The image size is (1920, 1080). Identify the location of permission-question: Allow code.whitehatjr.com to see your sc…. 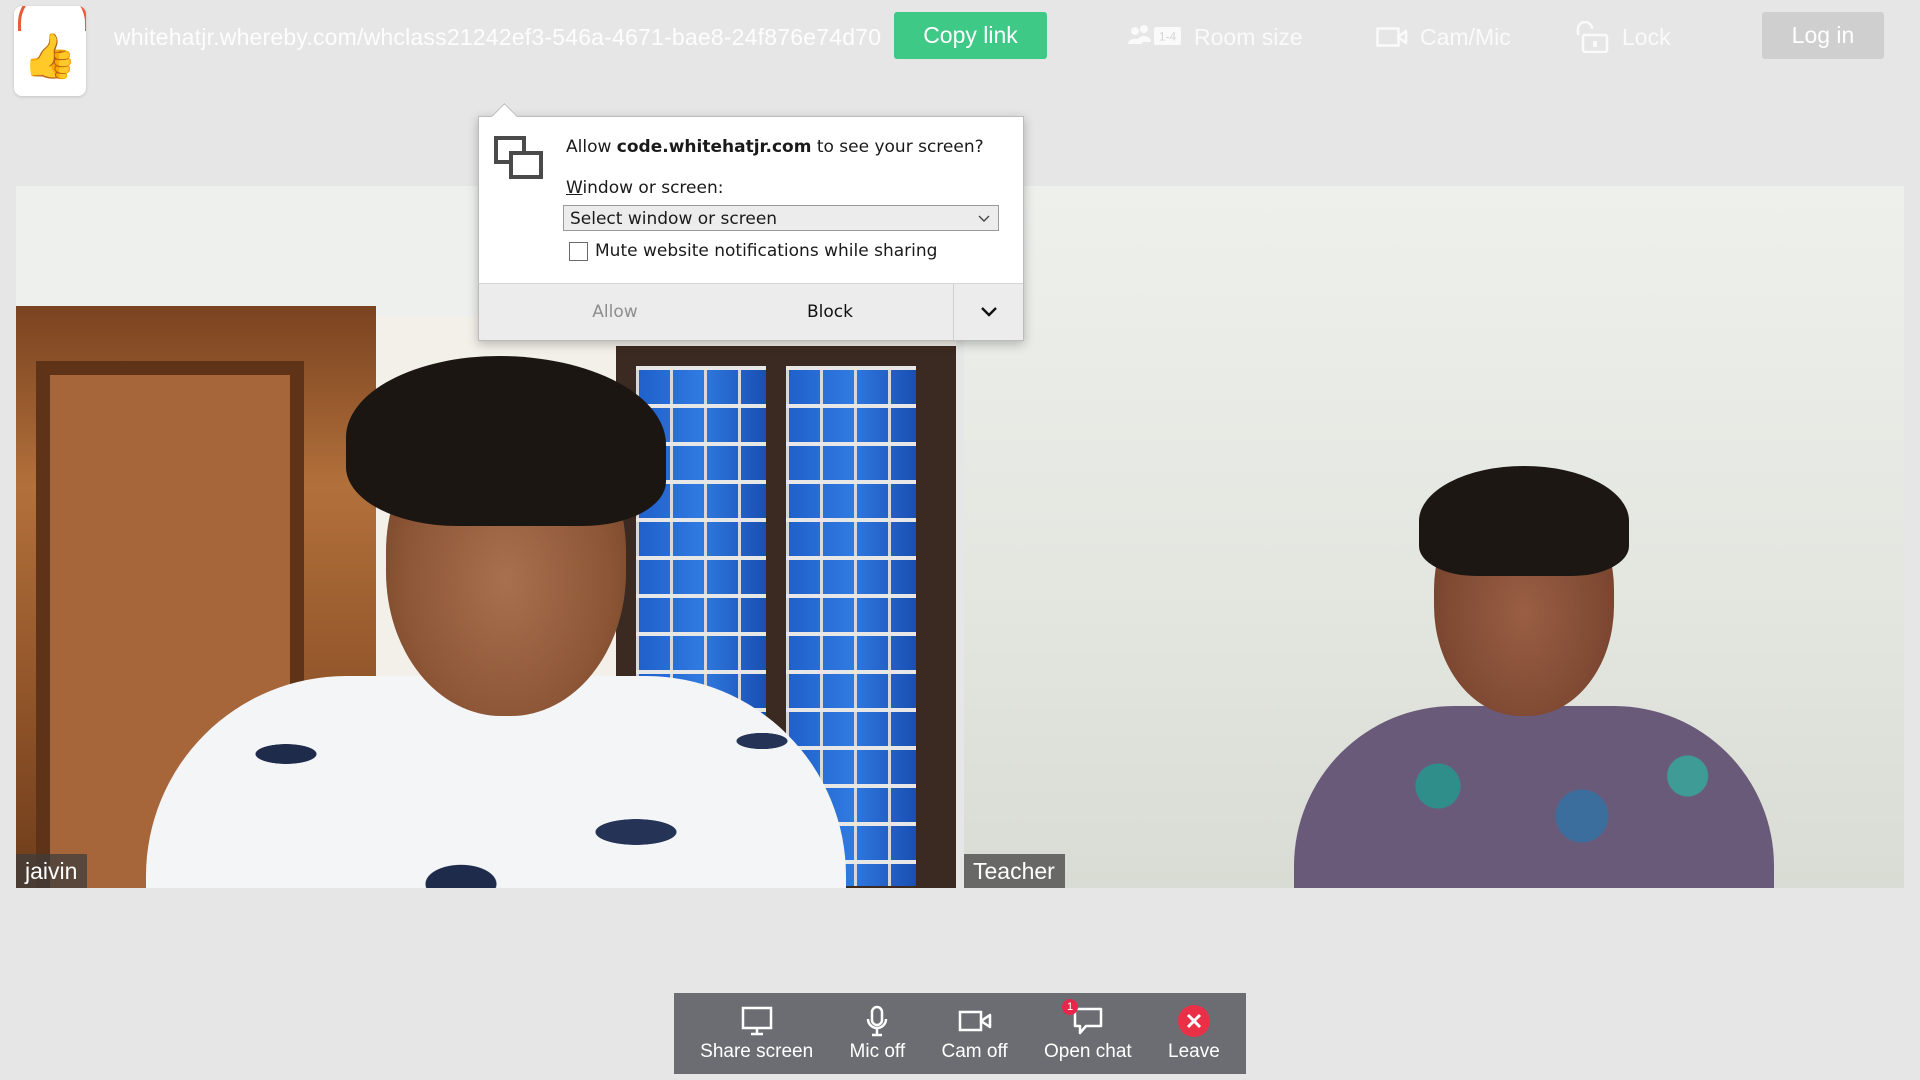
(775, 147).